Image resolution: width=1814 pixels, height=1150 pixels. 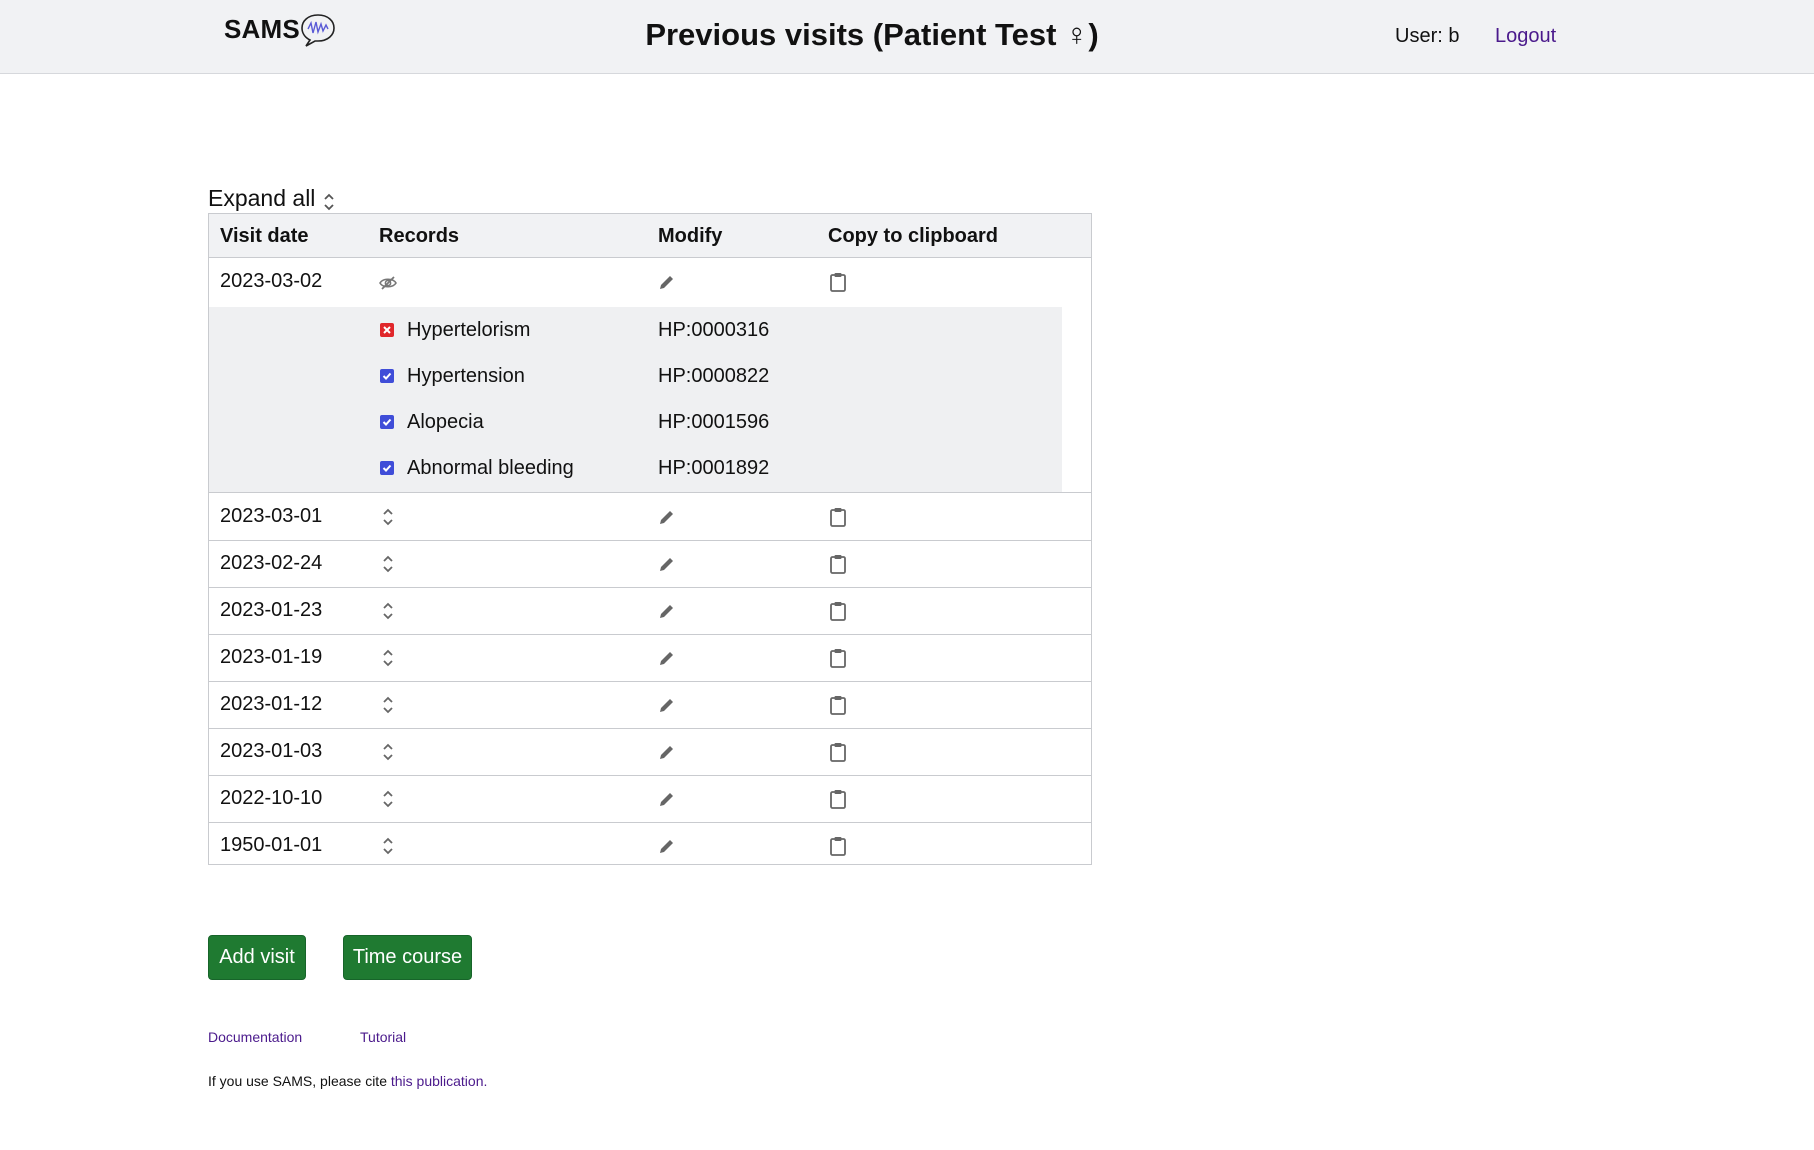 I want to click on eye-slash-icon, so click(x=388, y=282).